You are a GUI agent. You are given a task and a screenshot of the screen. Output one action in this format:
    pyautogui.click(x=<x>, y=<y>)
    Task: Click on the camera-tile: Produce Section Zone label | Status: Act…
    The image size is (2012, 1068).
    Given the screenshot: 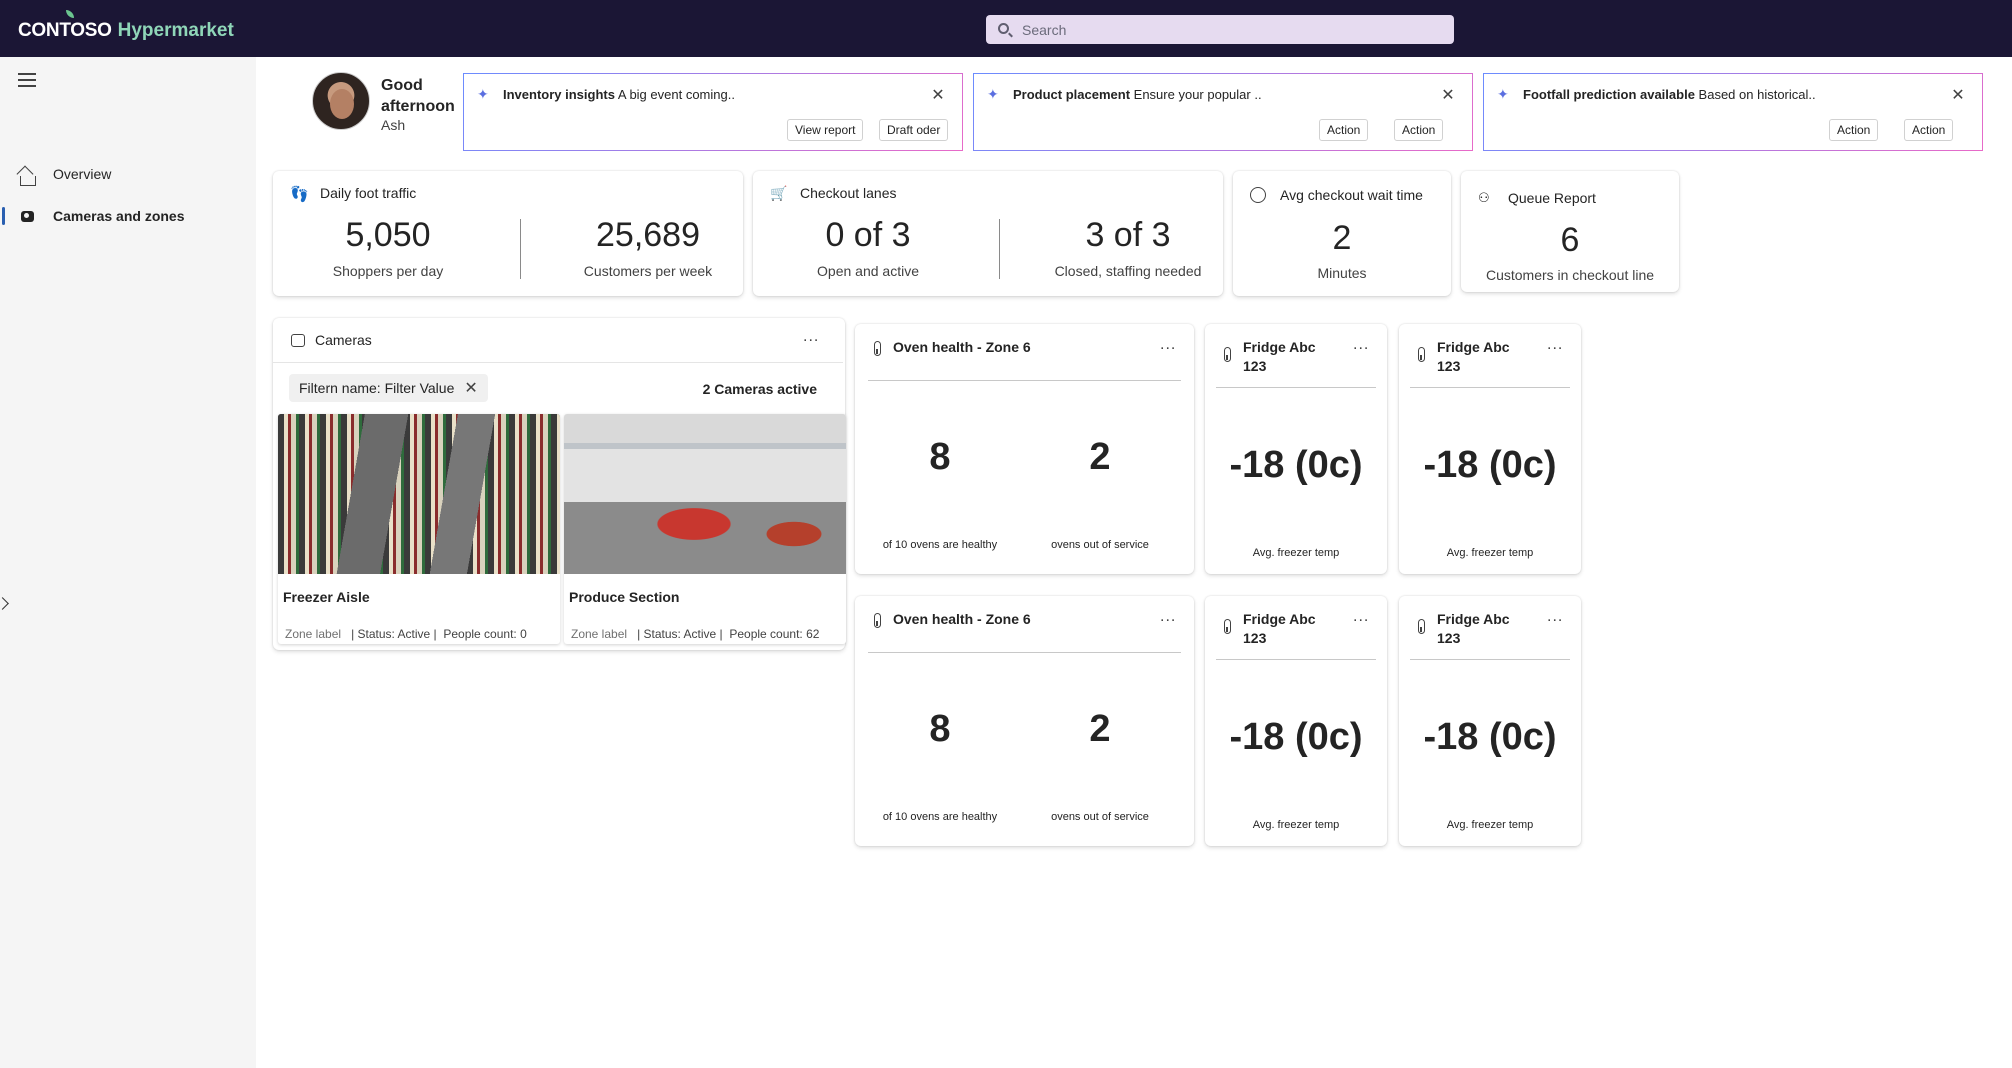 What is the action you would take?
    pyautogui.click(x=705, y=529)
    